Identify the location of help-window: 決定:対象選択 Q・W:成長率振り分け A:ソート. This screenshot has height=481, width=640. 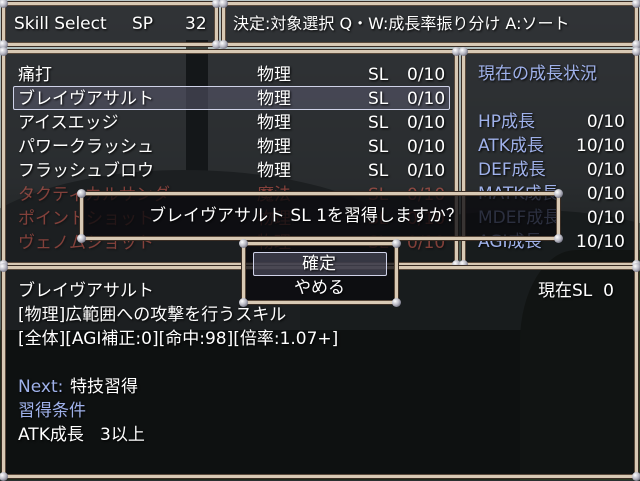
(429, 24).